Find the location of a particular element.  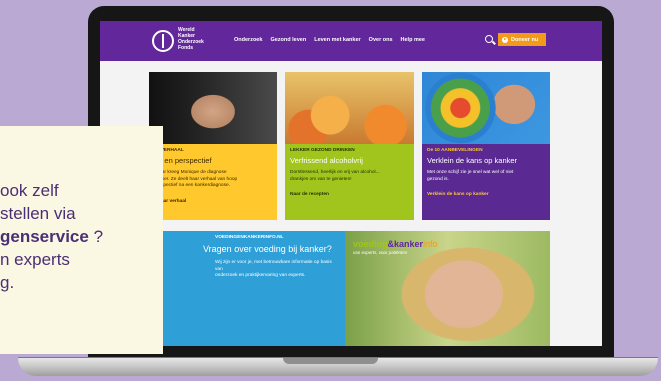

card-category: LEKKER GEZOND DRINKEN is located at coordinates (322, 150).